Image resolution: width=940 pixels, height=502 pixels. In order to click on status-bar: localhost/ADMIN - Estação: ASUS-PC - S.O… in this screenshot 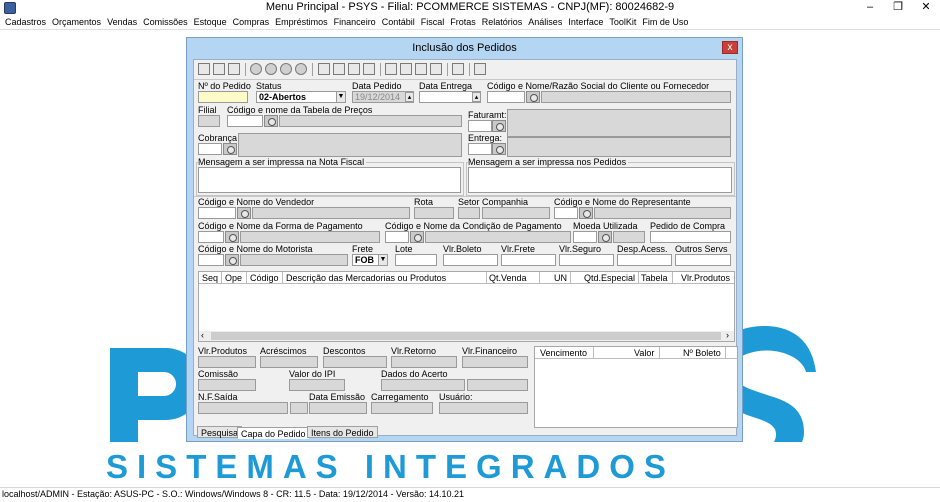, I will do `click(470, 494)`.